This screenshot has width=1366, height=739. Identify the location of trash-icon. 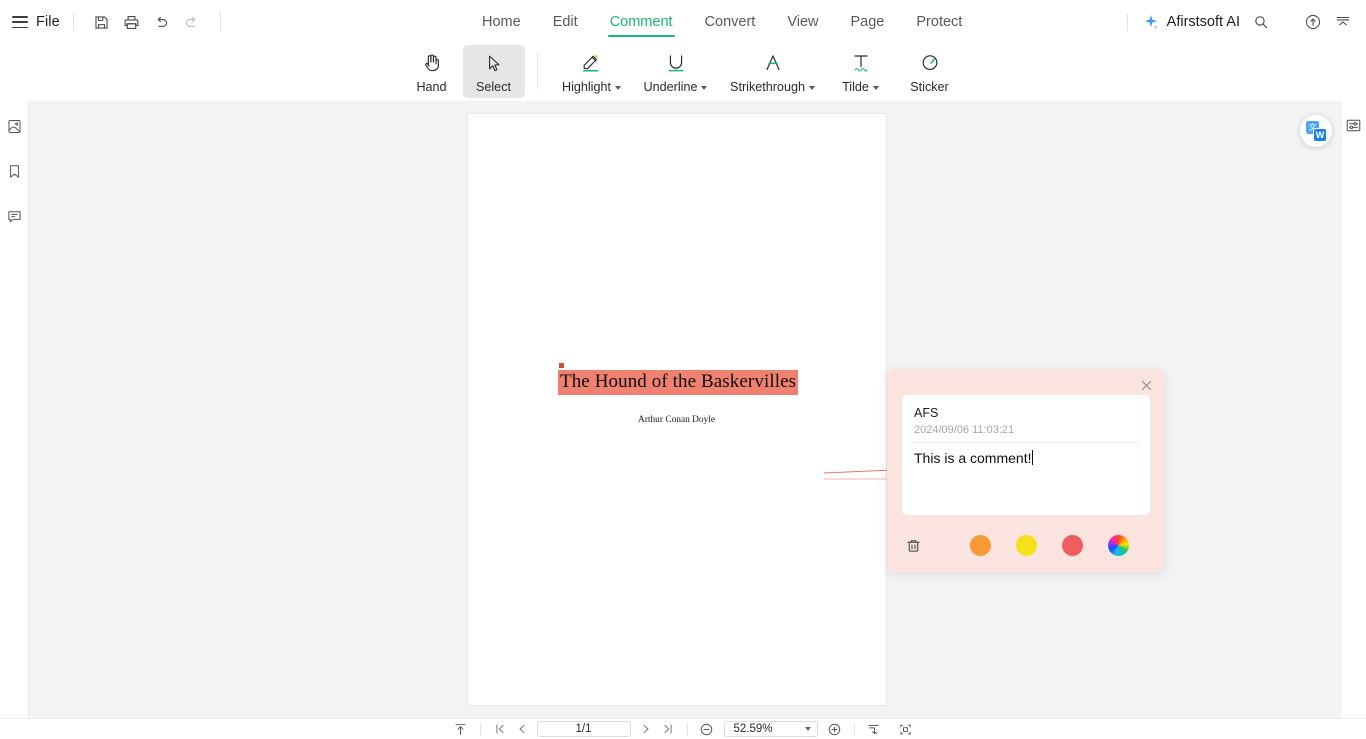
(913, 545).